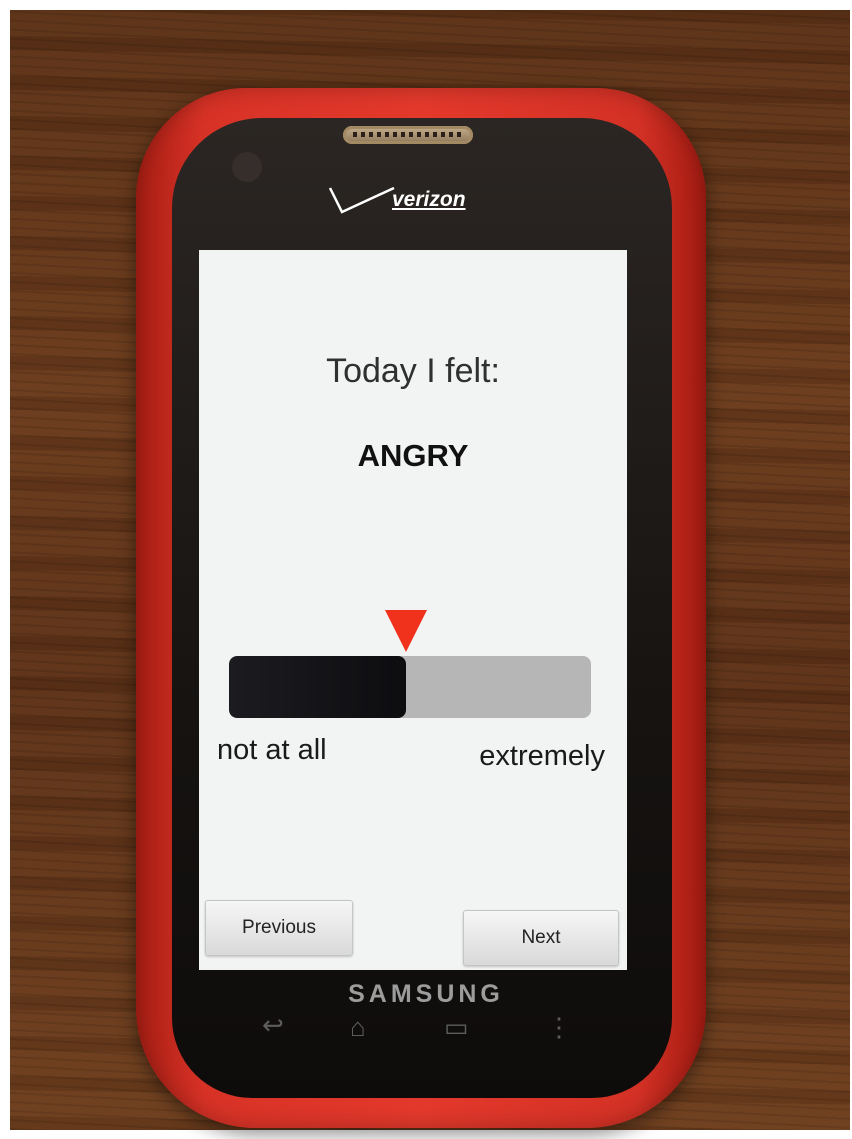  I want to click on prompt-text: Today I felt:, so click(413, 371).